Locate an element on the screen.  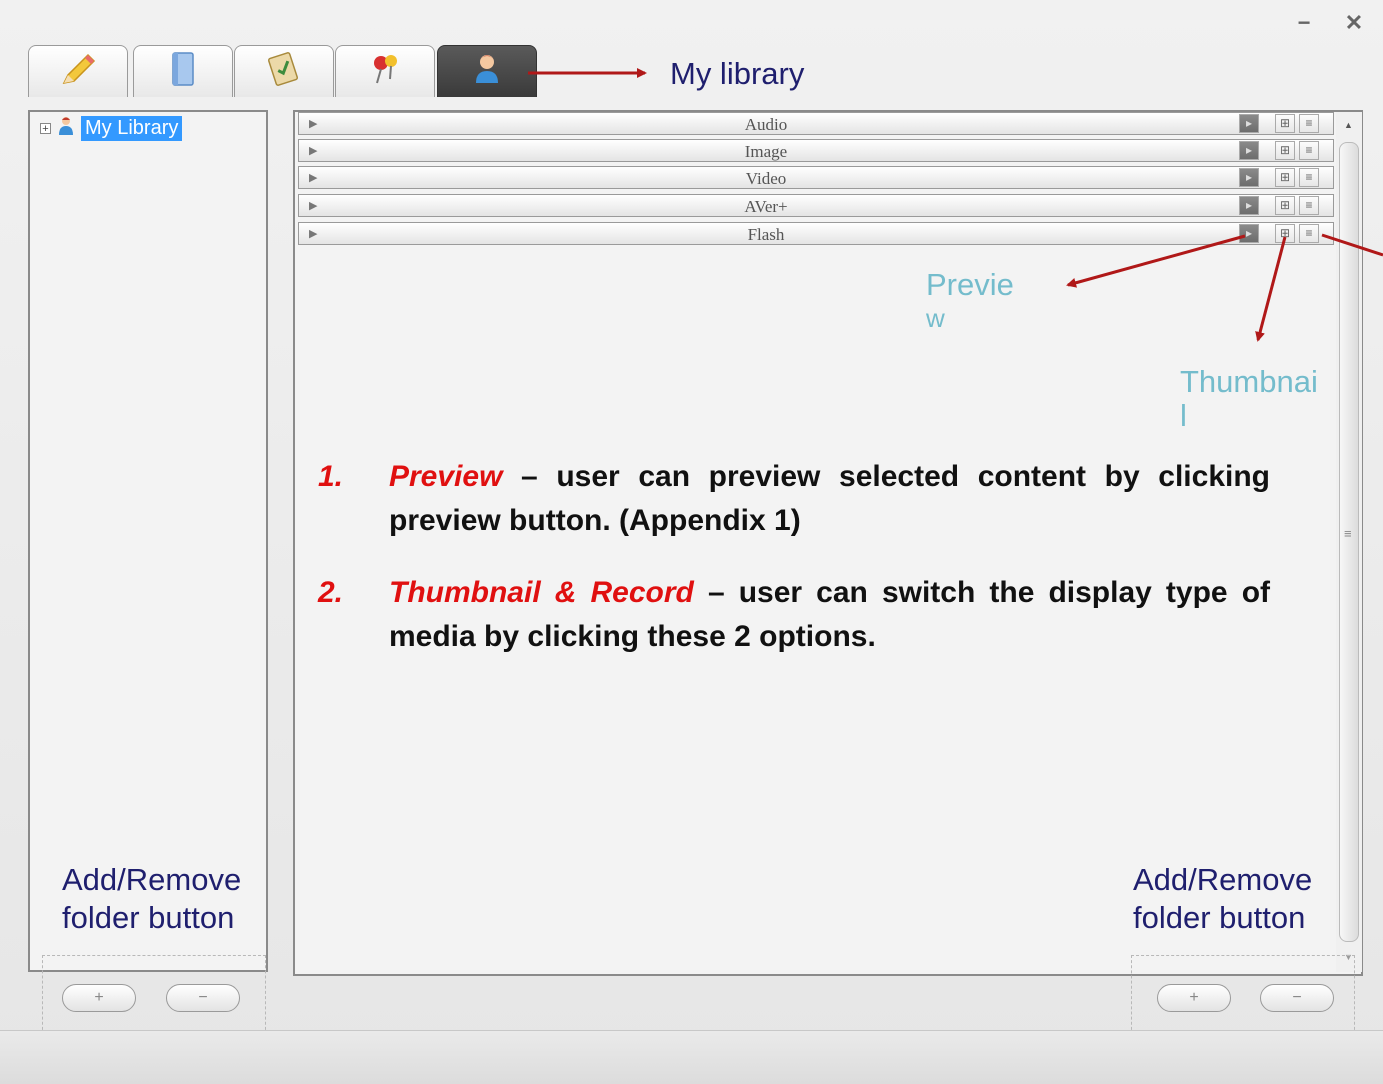
instruction-term: Preview is located at coordinates (446, 476).